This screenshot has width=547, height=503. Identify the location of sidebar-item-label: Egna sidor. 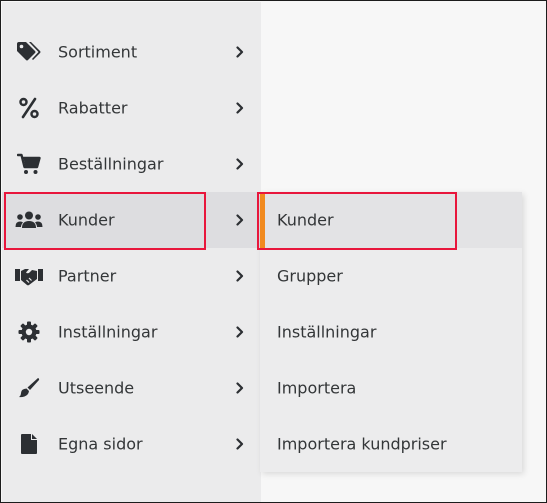
(100, 444).